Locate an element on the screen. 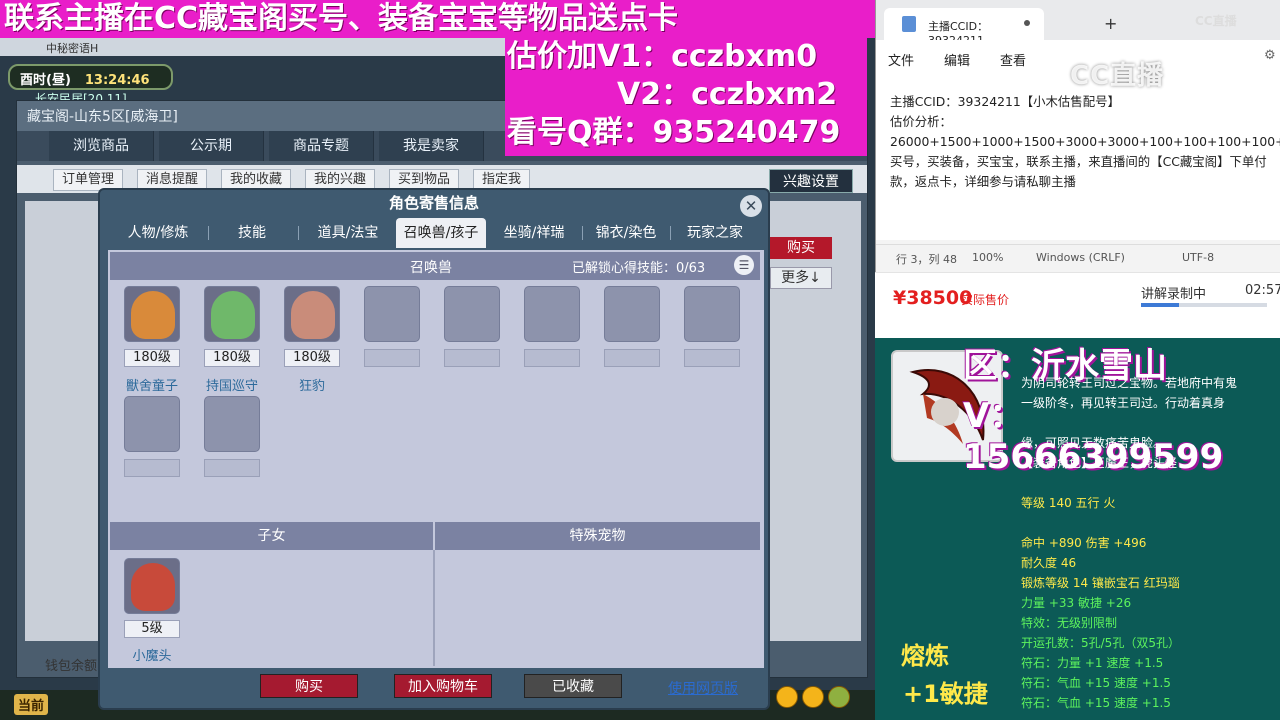  tab-seller: 我是卖家 is located at coordinates (431, 146).